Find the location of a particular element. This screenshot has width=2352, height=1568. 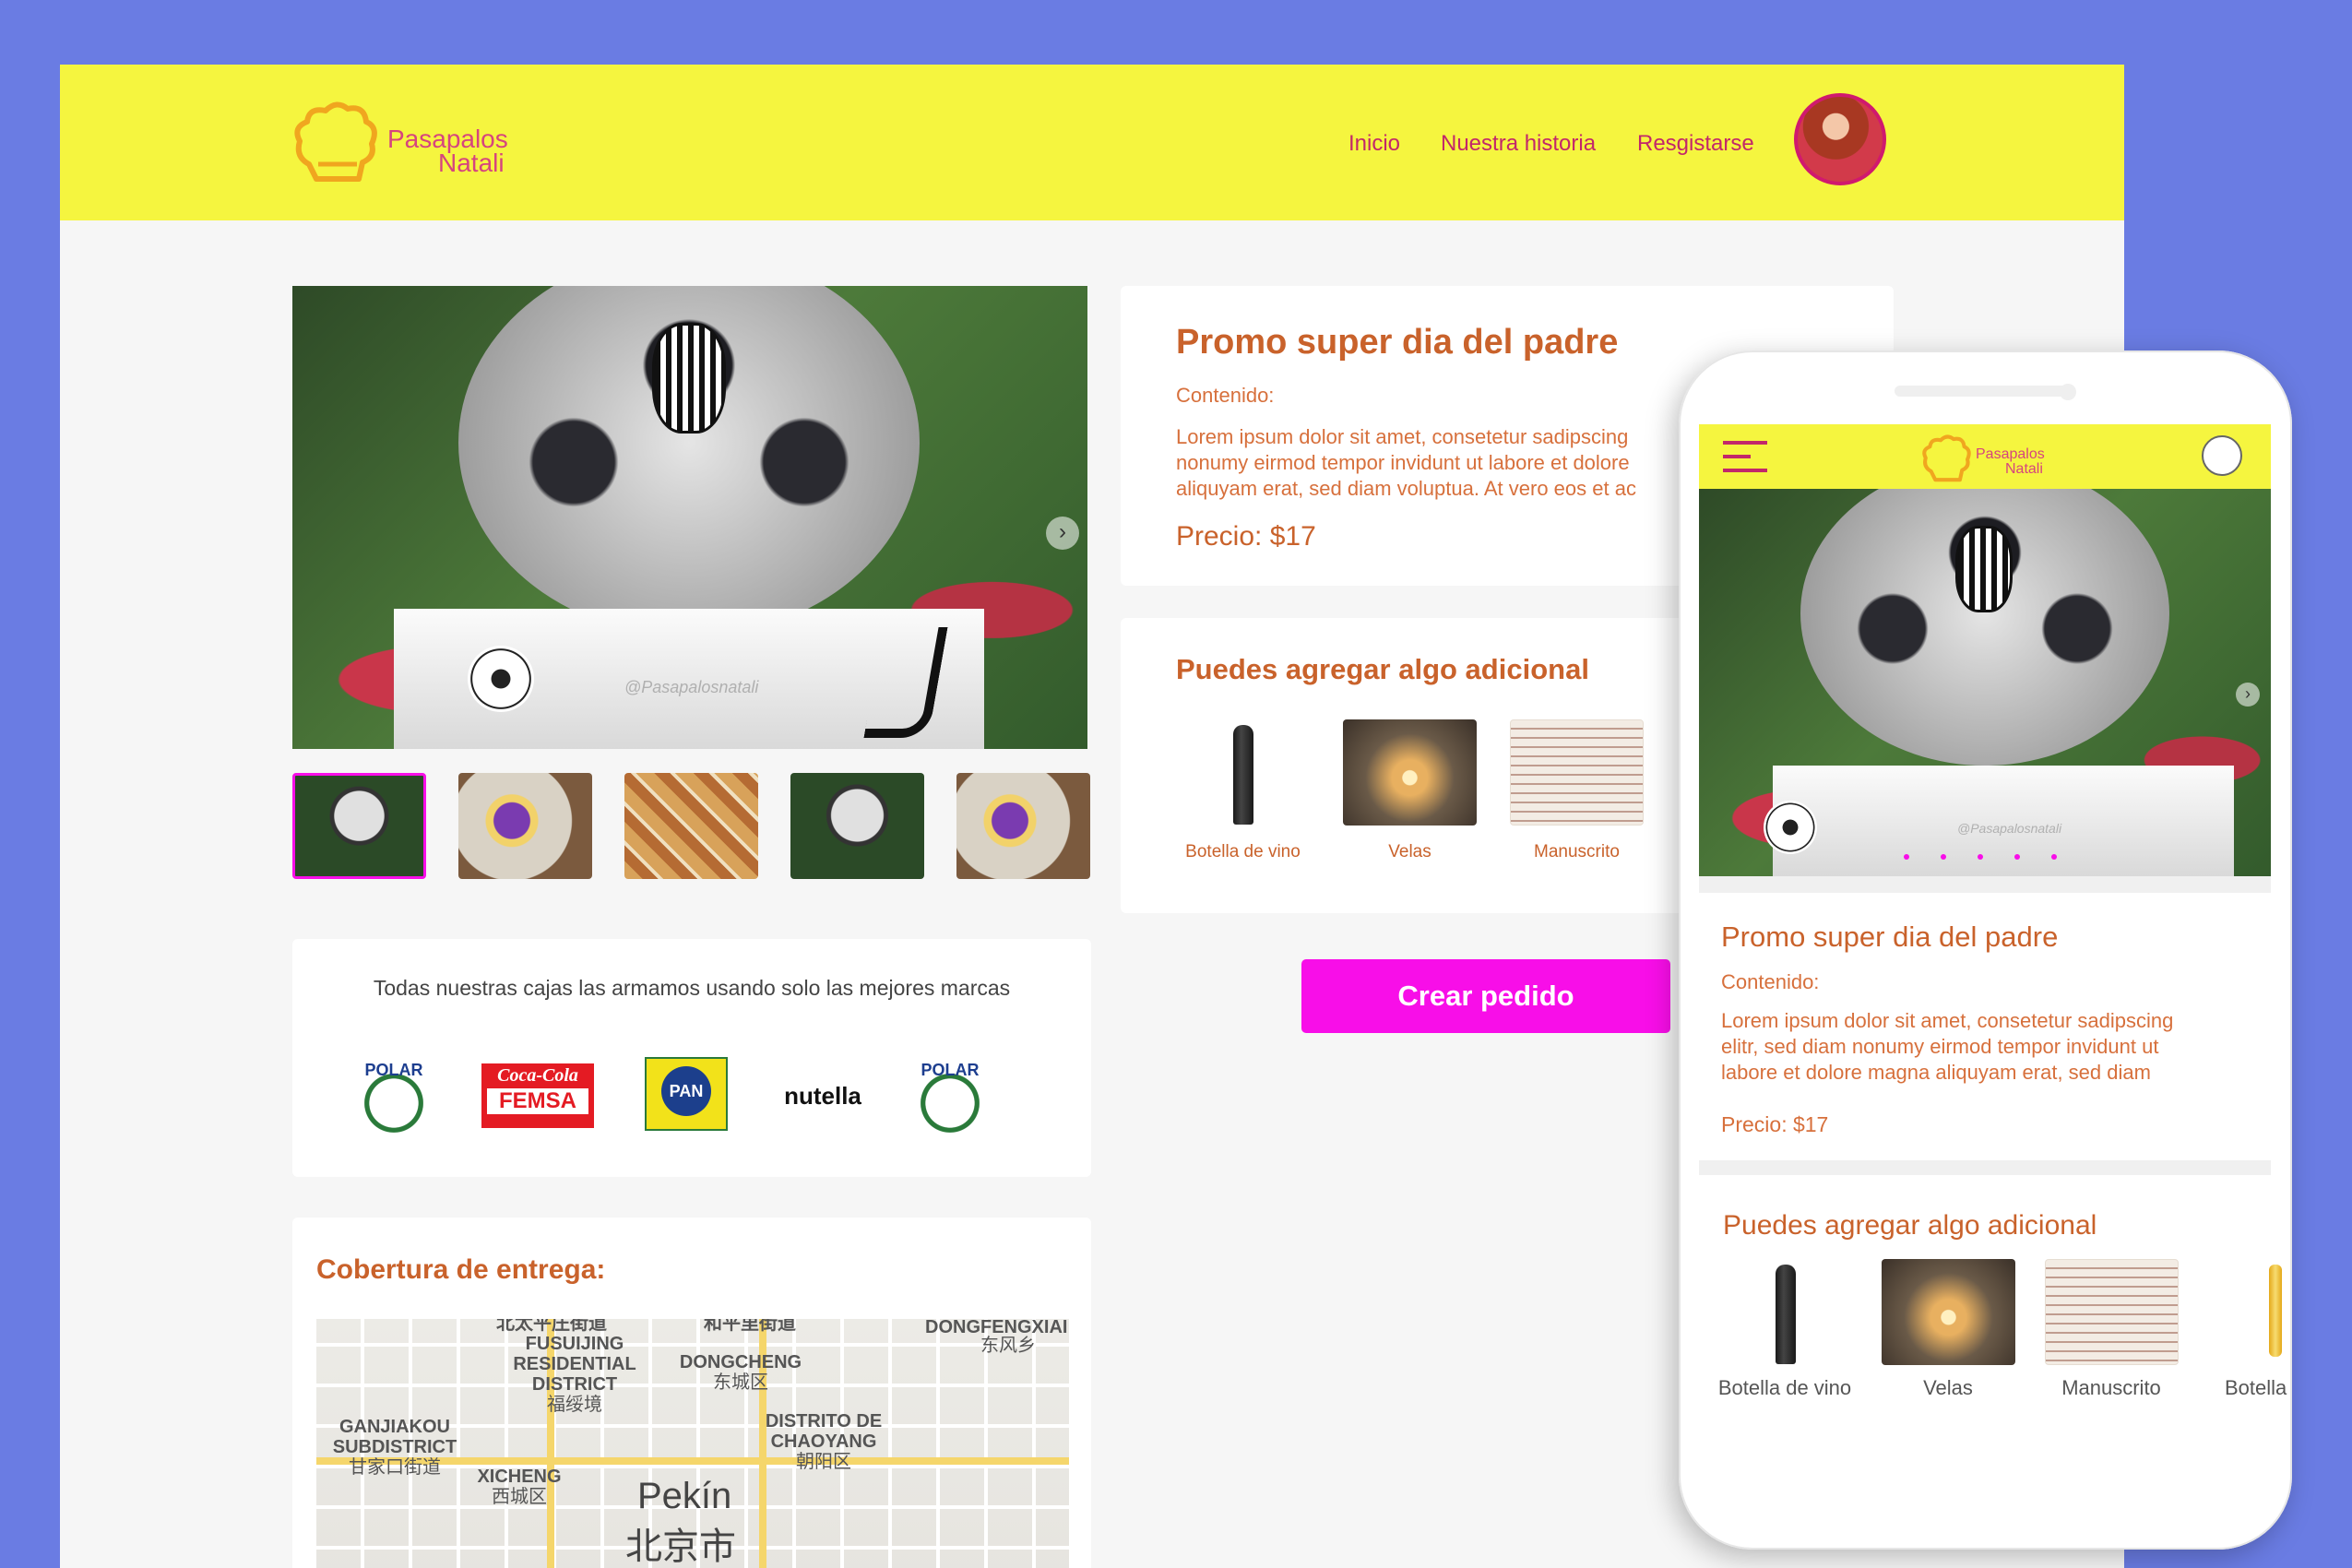

map-label-chaoyang-cn: 朝阳区 is located at coordinates (823, 1462).